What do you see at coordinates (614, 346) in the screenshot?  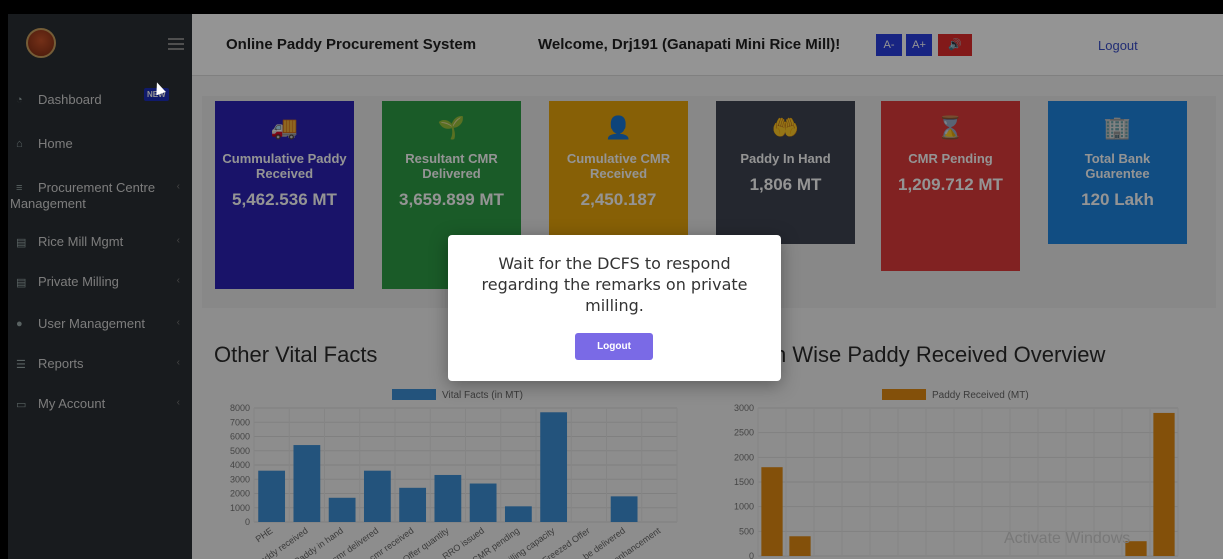 I see `modal-logout-button: Logout` at bounding box center [614, 346].